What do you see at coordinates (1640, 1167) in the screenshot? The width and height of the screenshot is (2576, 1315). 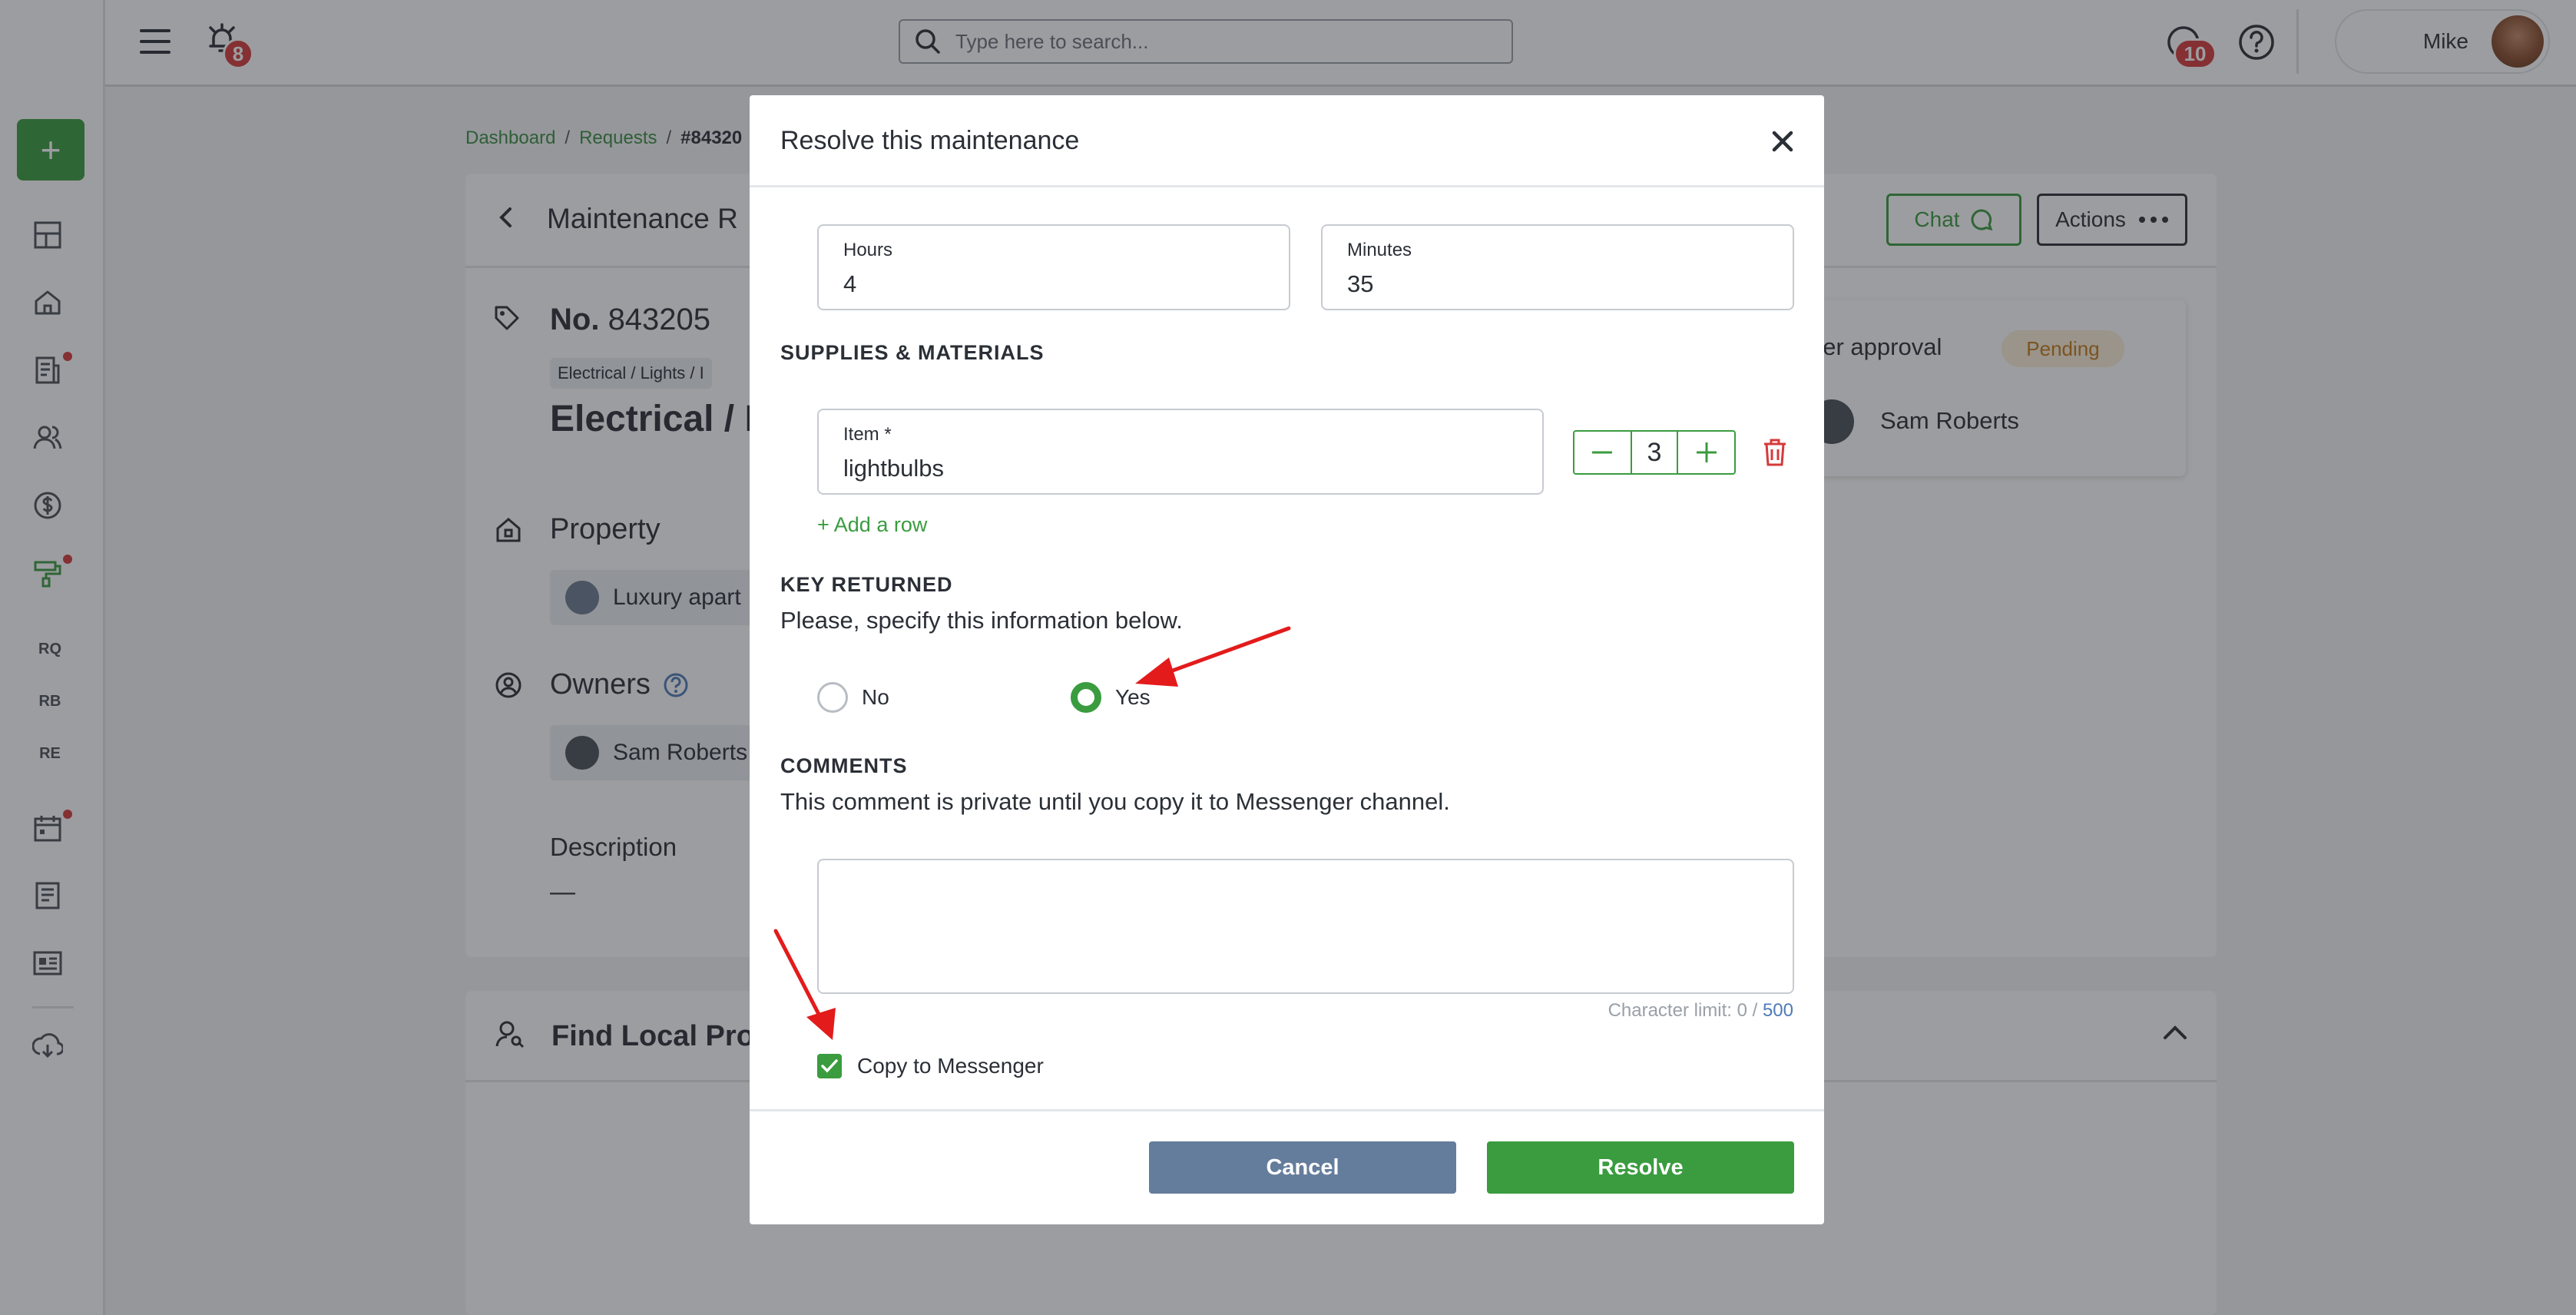 I see `resolve-button: Resolve` at bounding box center [1640, 1167].